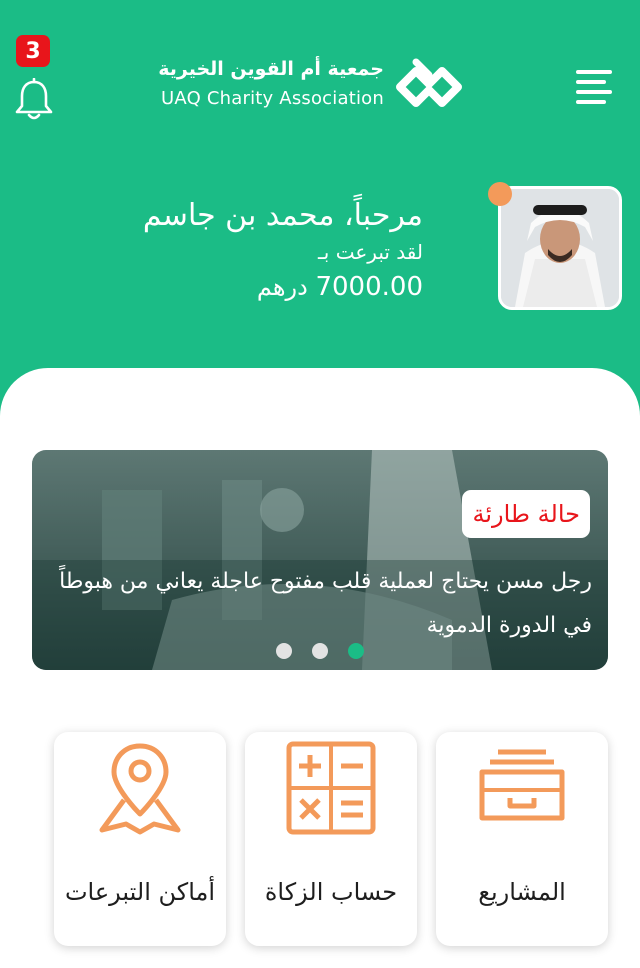 Image resolution: width=640 pixels, height=968 pixels. I want to click on avatar, so click(560, 248).